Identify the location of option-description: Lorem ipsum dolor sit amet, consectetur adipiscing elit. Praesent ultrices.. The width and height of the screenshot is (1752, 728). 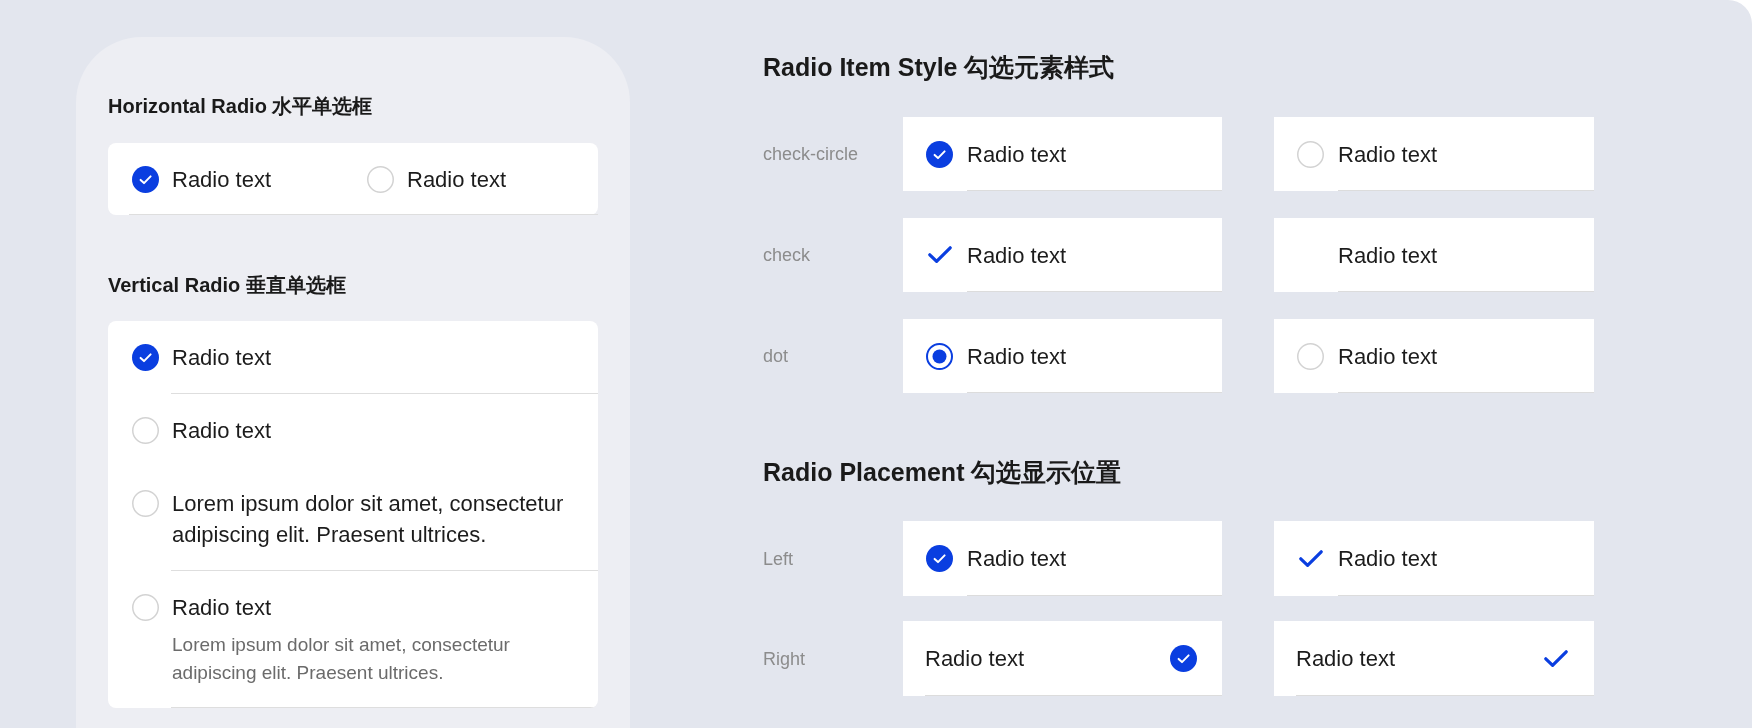
(341, 659).